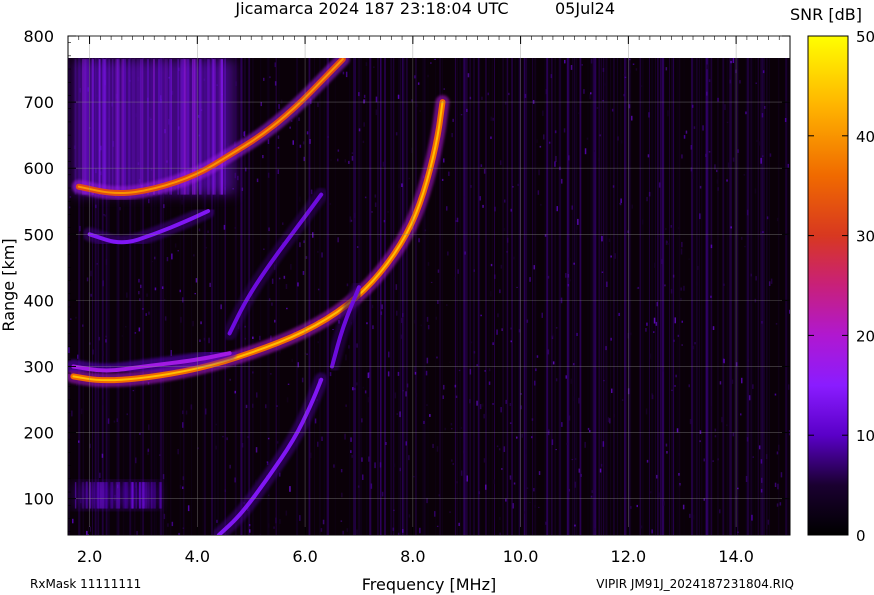  What do you see at coordinates (9, 284) in the screenshot?
I see `y-axis-label: Range [km]` at bounding box center [9, 284].